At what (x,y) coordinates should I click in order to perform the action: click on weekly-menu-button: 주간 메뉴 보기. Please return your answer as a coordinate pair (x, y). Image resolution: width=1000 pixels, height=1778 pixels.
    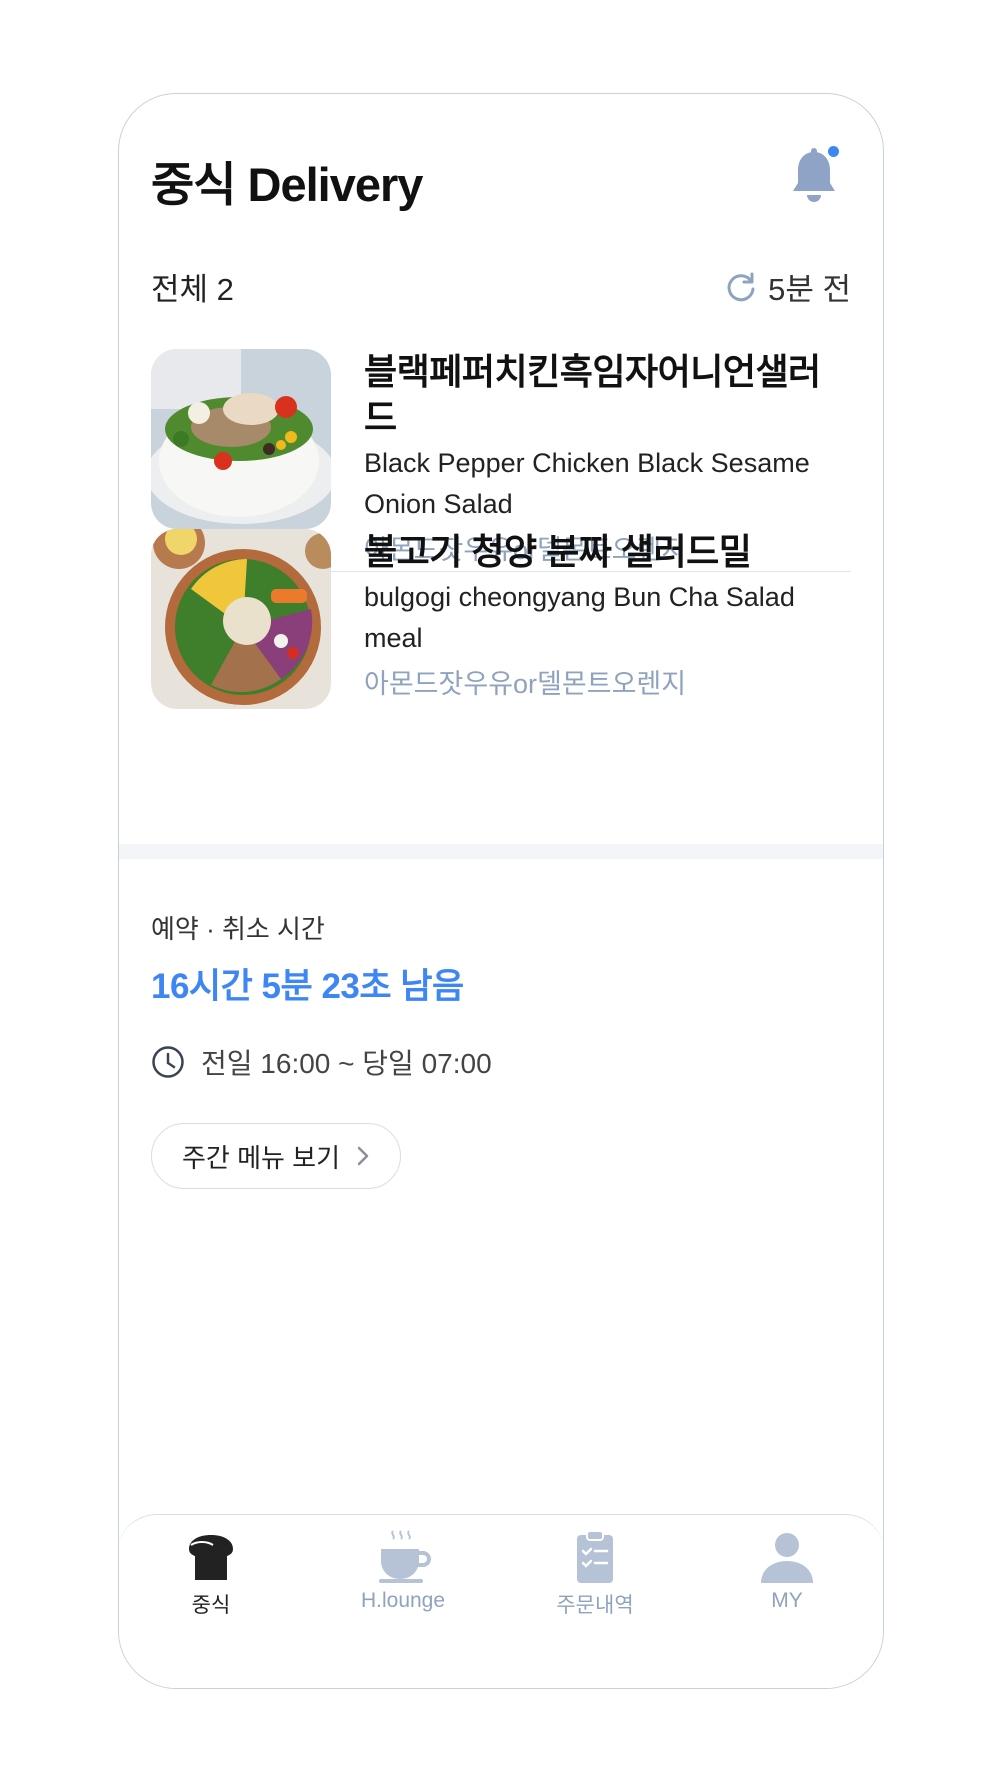
    Looking at the image, I should click on (276, 1156).